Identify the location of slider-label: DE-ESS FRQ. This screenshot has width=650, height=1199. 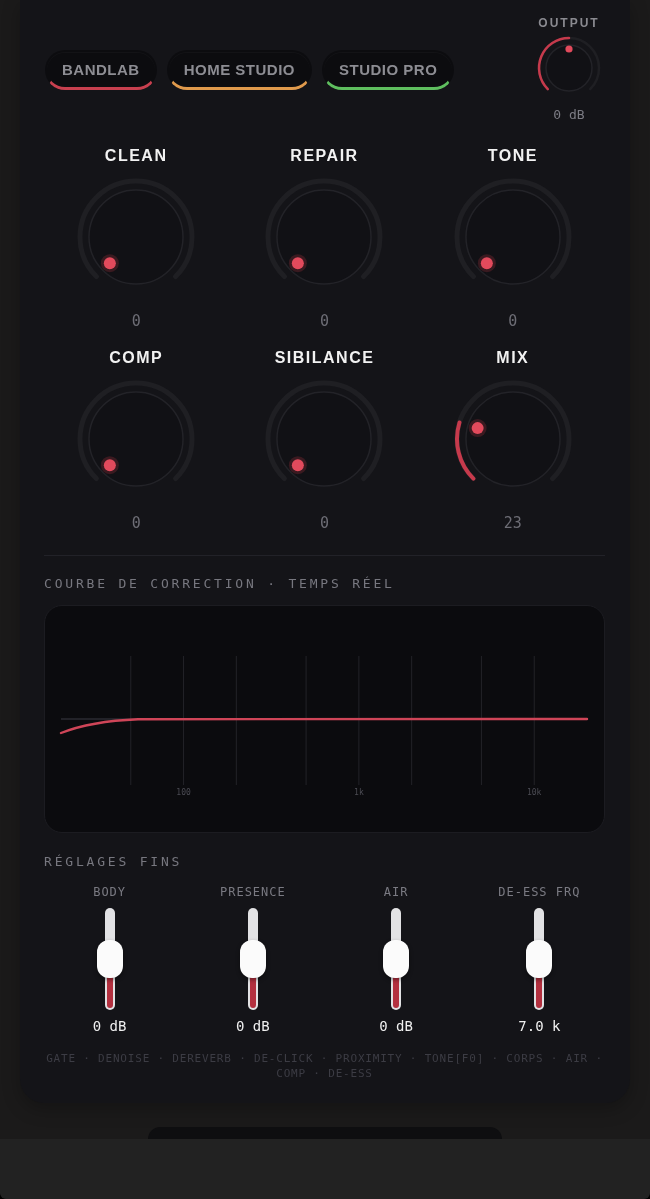
(539, 892).